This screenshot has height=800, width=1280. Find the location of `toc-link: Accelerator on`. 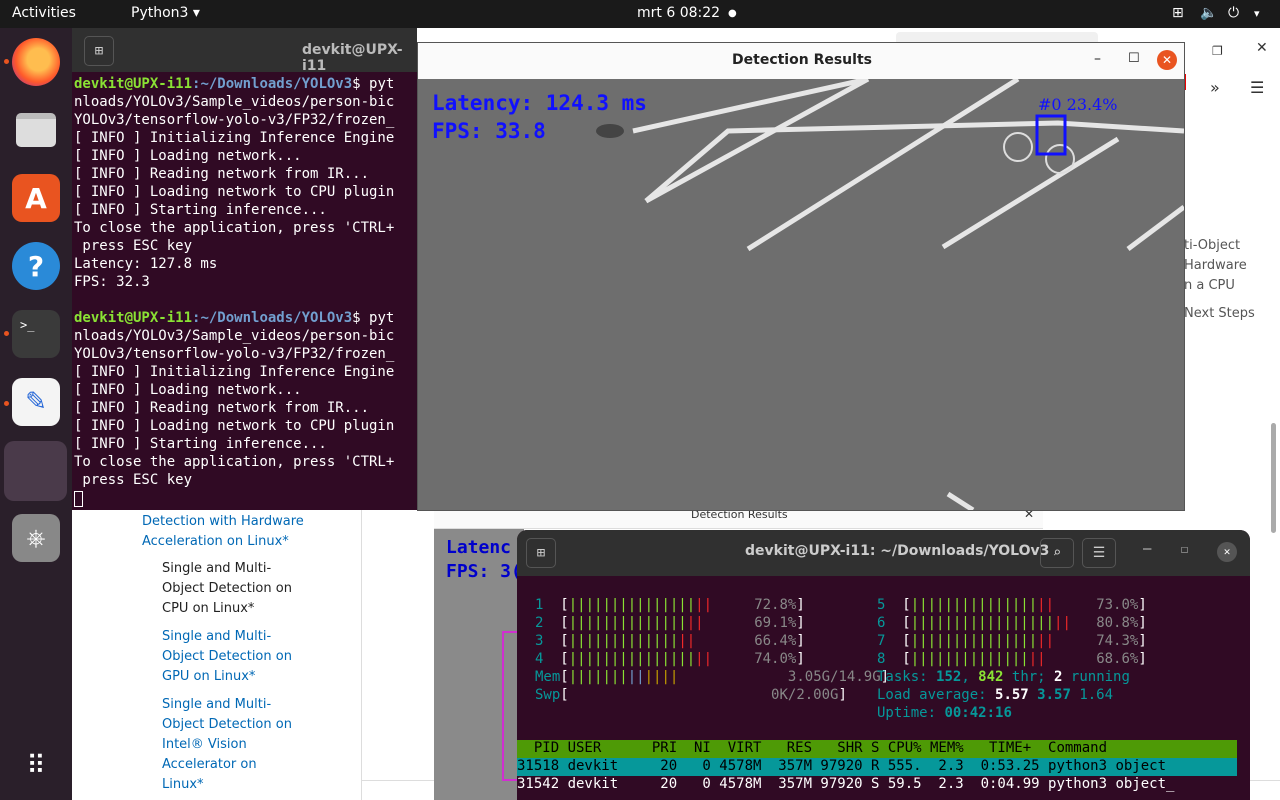

toc-link: Accelerator on is located at coordinates (227, 765).